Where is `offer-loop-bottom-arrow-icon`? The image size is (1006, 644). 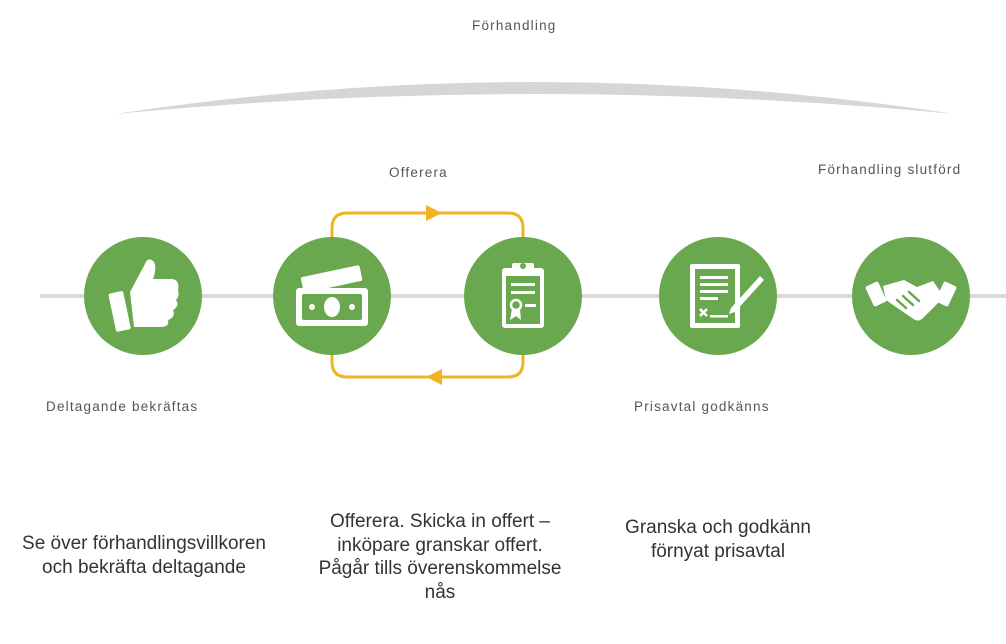
offer-loop-bottom-arrow-icon is located at coordinates (434, 377).